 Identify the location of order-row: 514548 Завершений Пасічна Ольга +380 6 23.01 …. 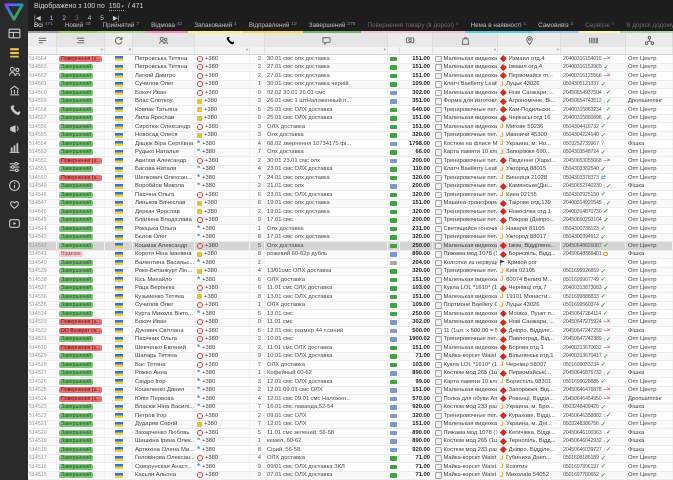
(350, 195).